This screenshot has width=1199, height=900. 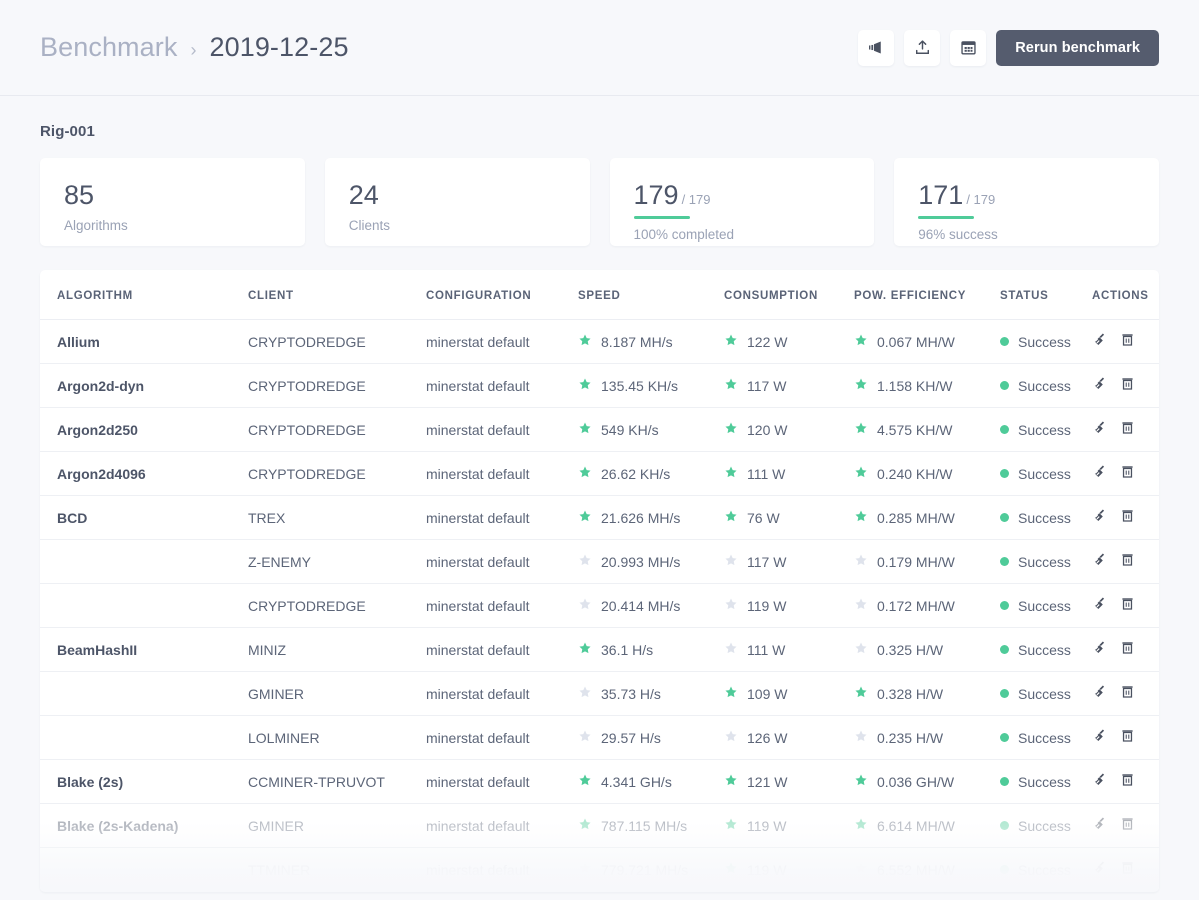 I want to click on speed-metric: 20.414 MH/s, so click(x=651, y=605).